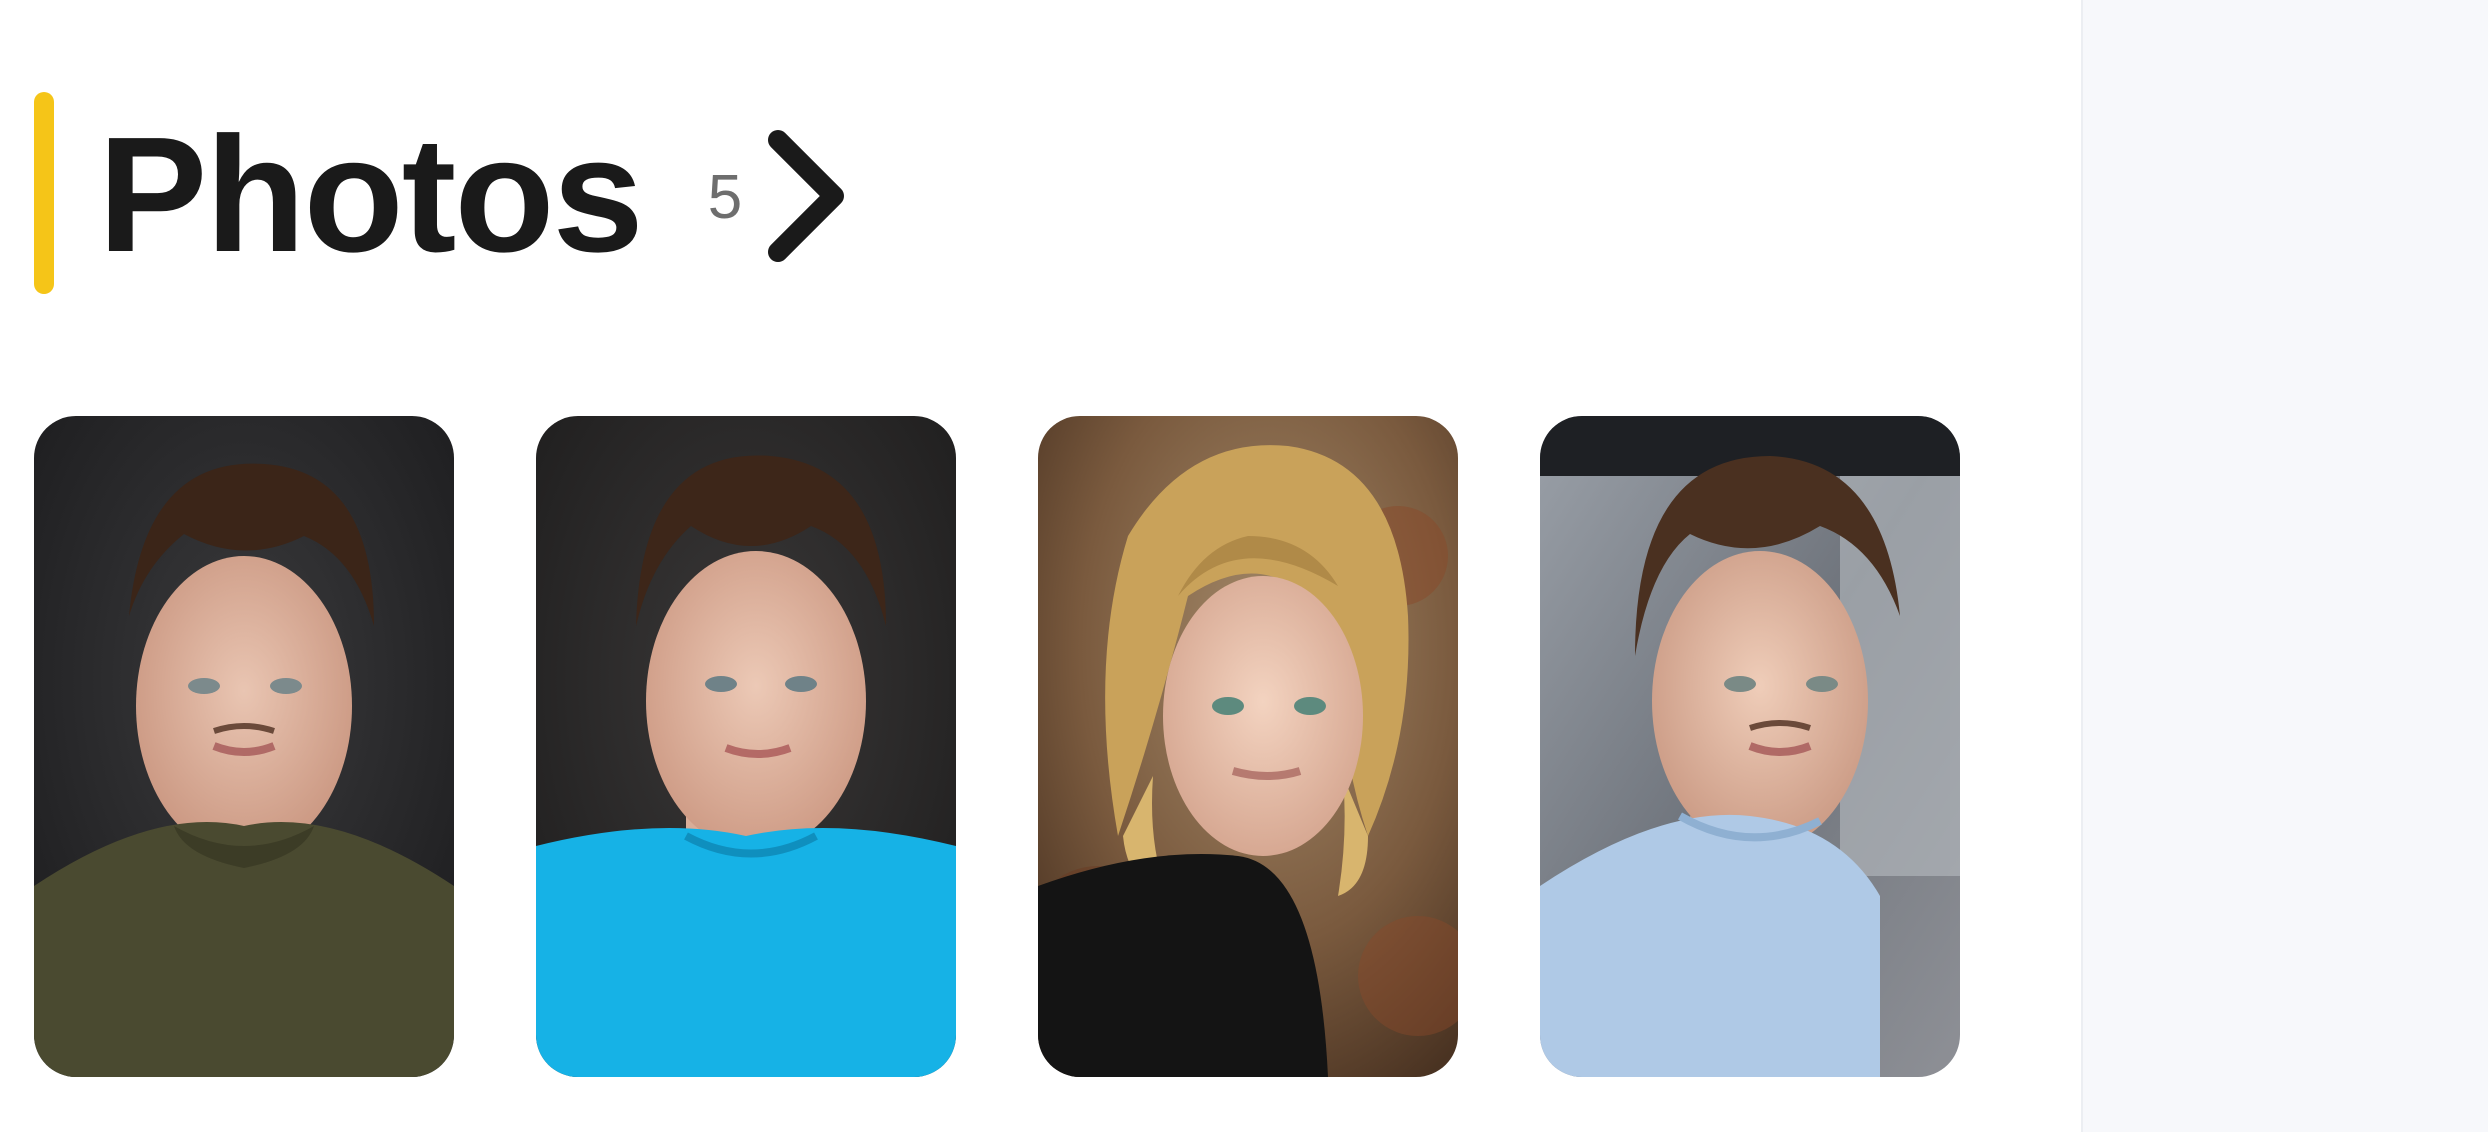  Describe the element at coordinates (371, 195) in the screenshot. I see `section-title: Photos` at that location.